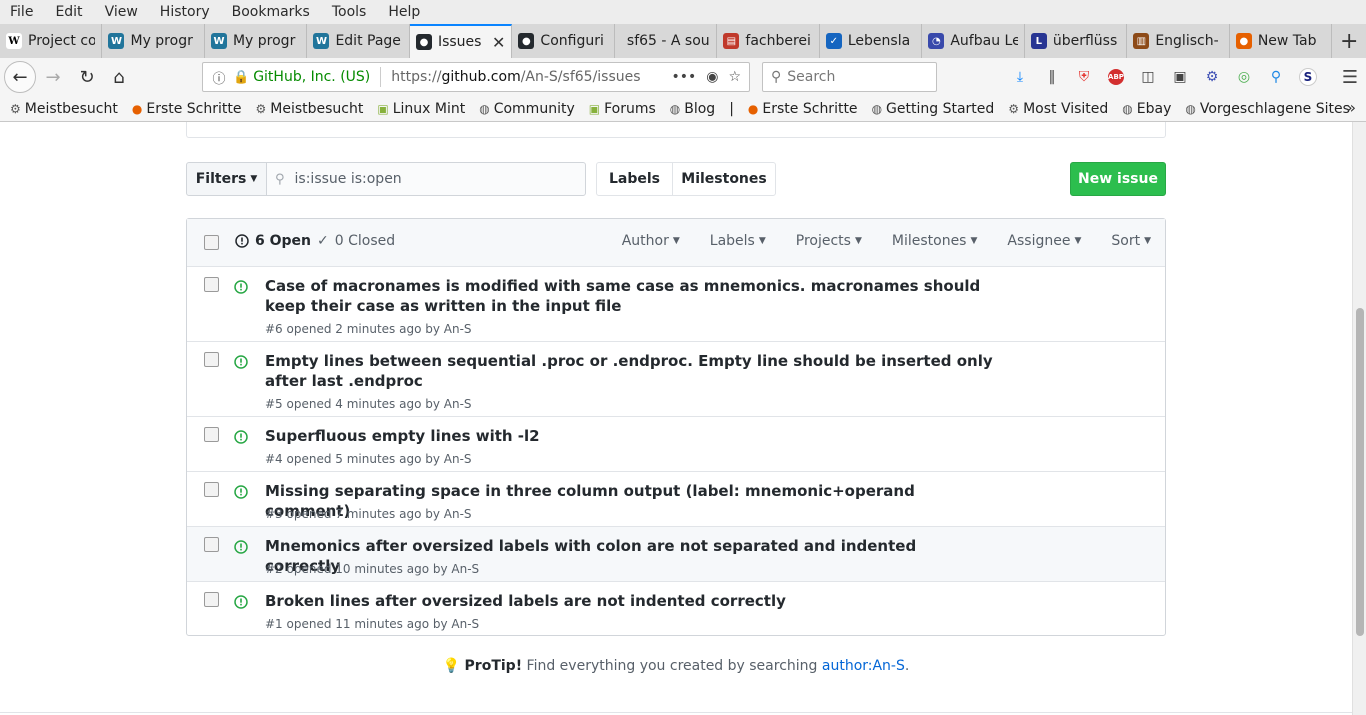  I want to click on filter-author-dropdown: Author ▼, so click(651, 241).